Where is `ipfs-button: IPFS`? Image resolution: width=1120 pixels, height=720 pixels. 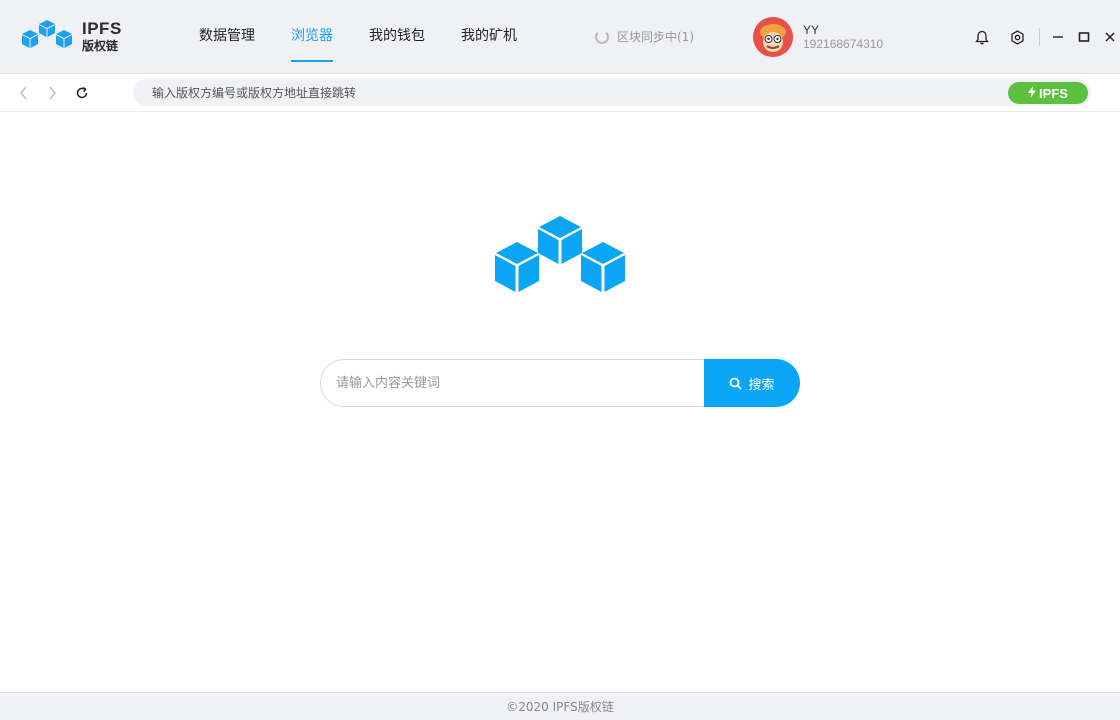
ipfs-button: IPFS is located at coordinates (1048, 93).